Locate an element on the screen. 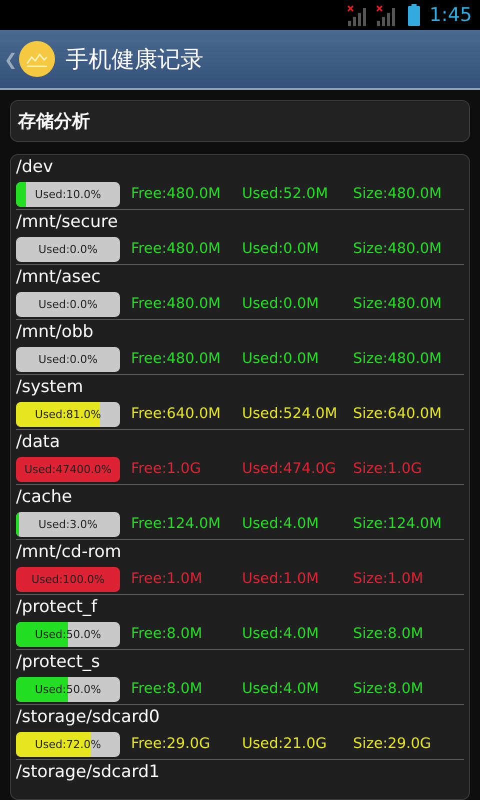 This screenshot has width=480, height=800. total-size: Size:124.0M is located at coordinates (397, 524).